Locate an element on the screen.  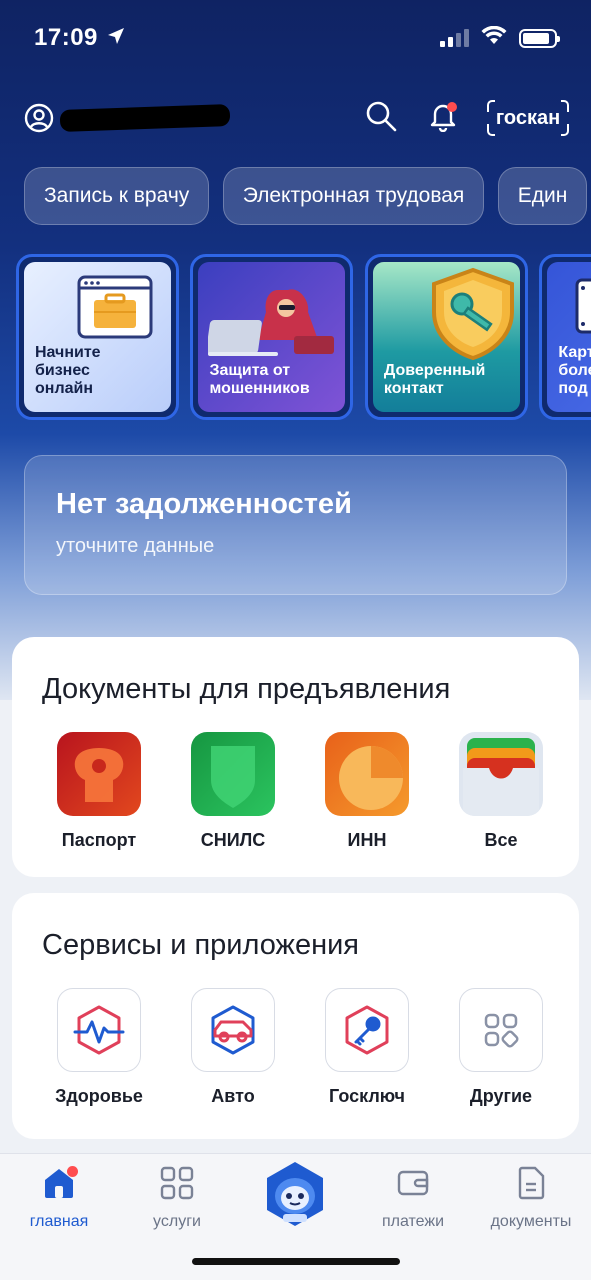
document-passport: Паспорт is located at coordinates (99, 791).